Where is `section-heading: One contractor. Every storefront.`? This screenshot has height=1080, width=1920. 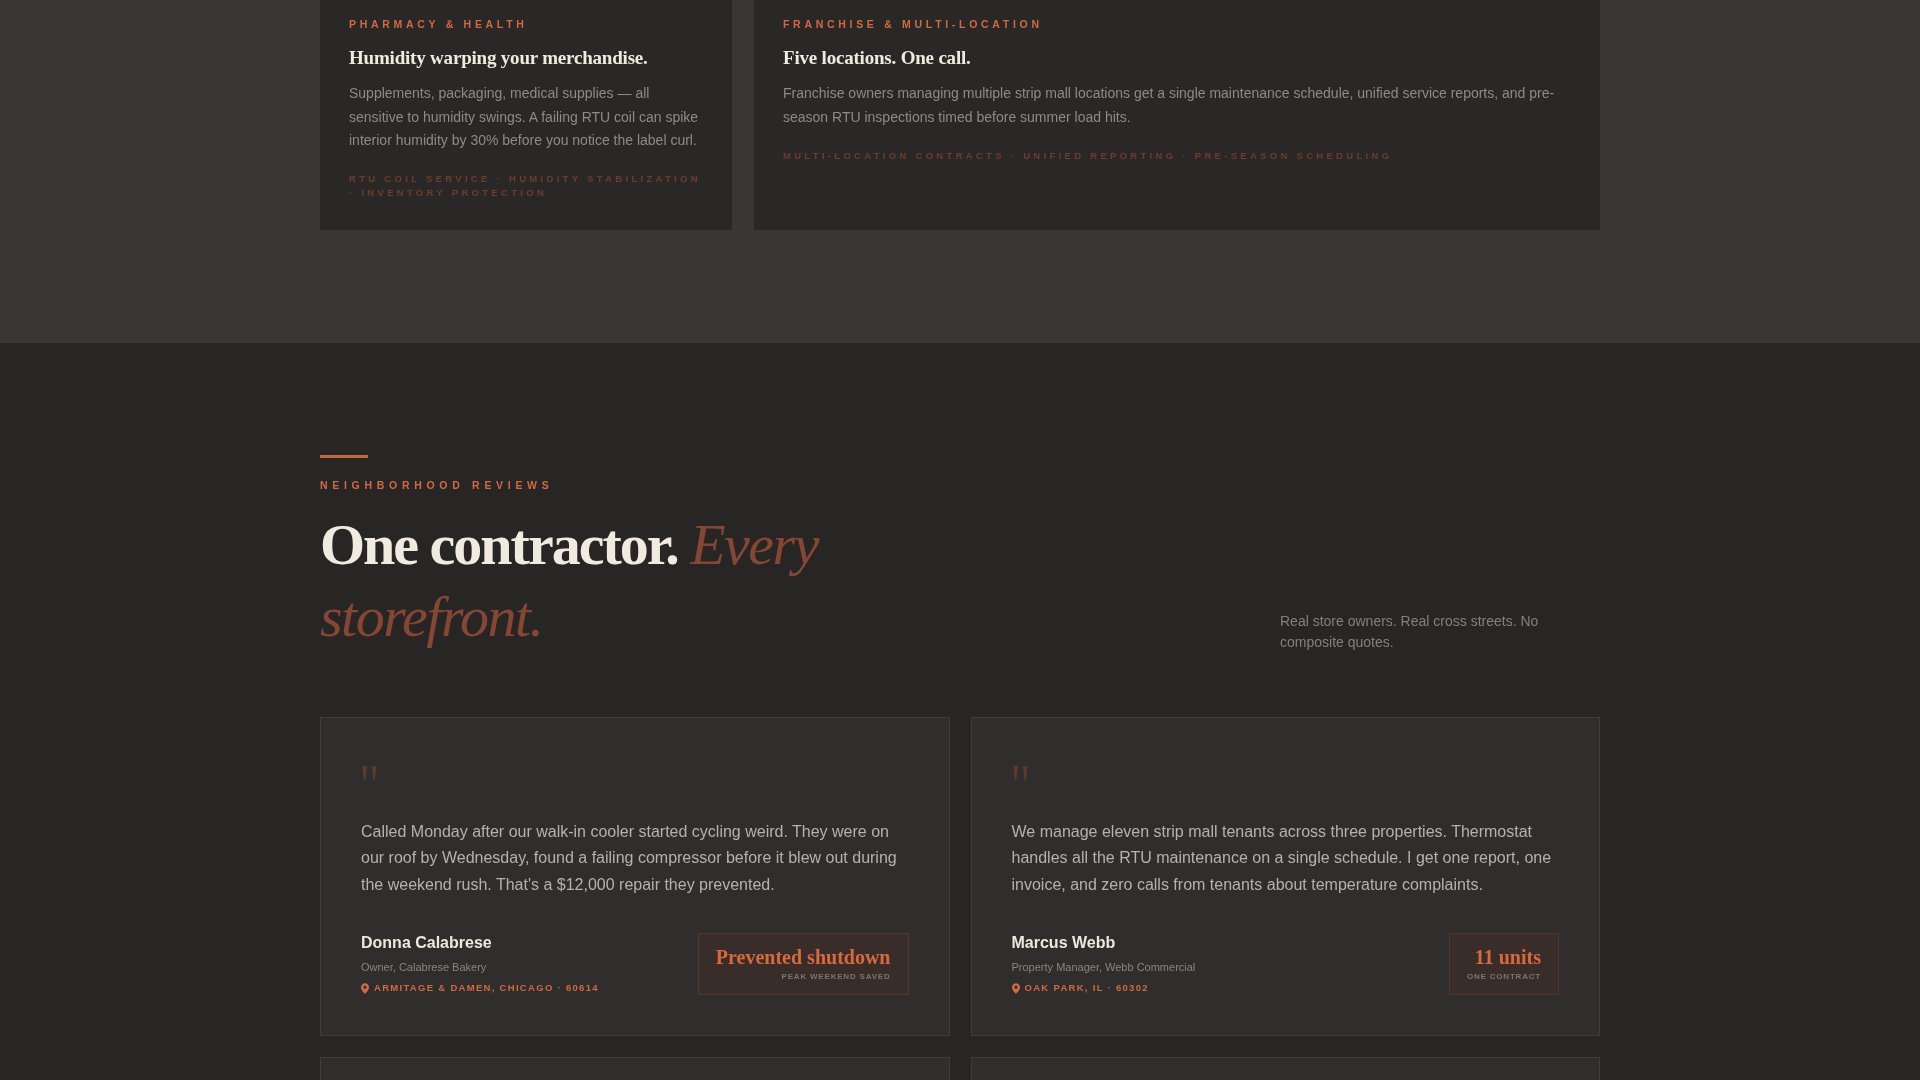
section-heading: One contractor. Every storefront. is located at coordinates (570, 581).